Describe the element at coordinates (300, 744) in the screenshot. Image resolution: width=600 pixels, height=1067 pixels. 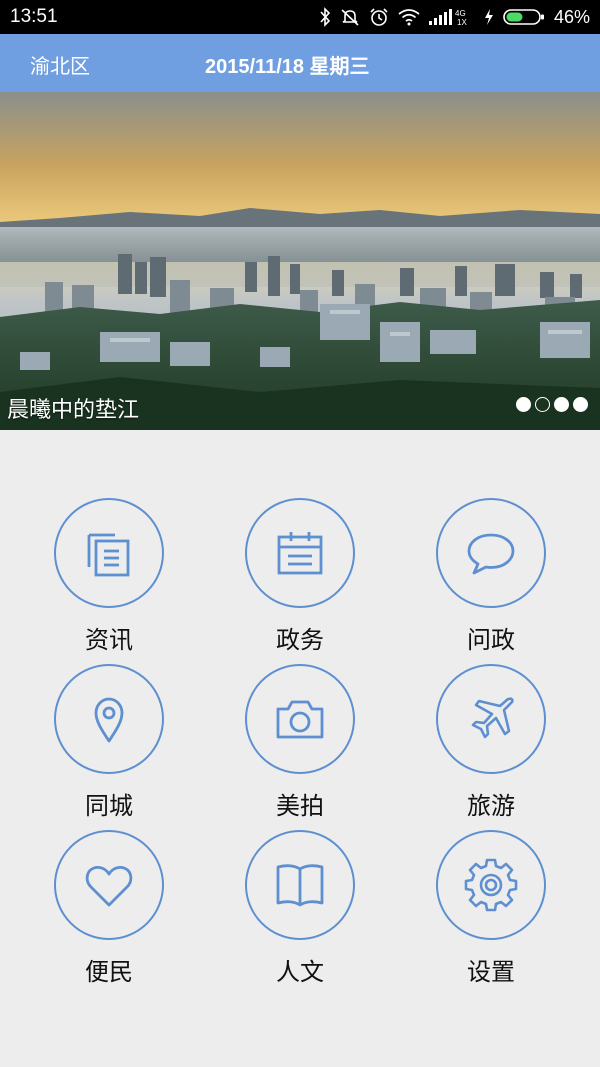
I see `tile-photo: 美拍` at that location.